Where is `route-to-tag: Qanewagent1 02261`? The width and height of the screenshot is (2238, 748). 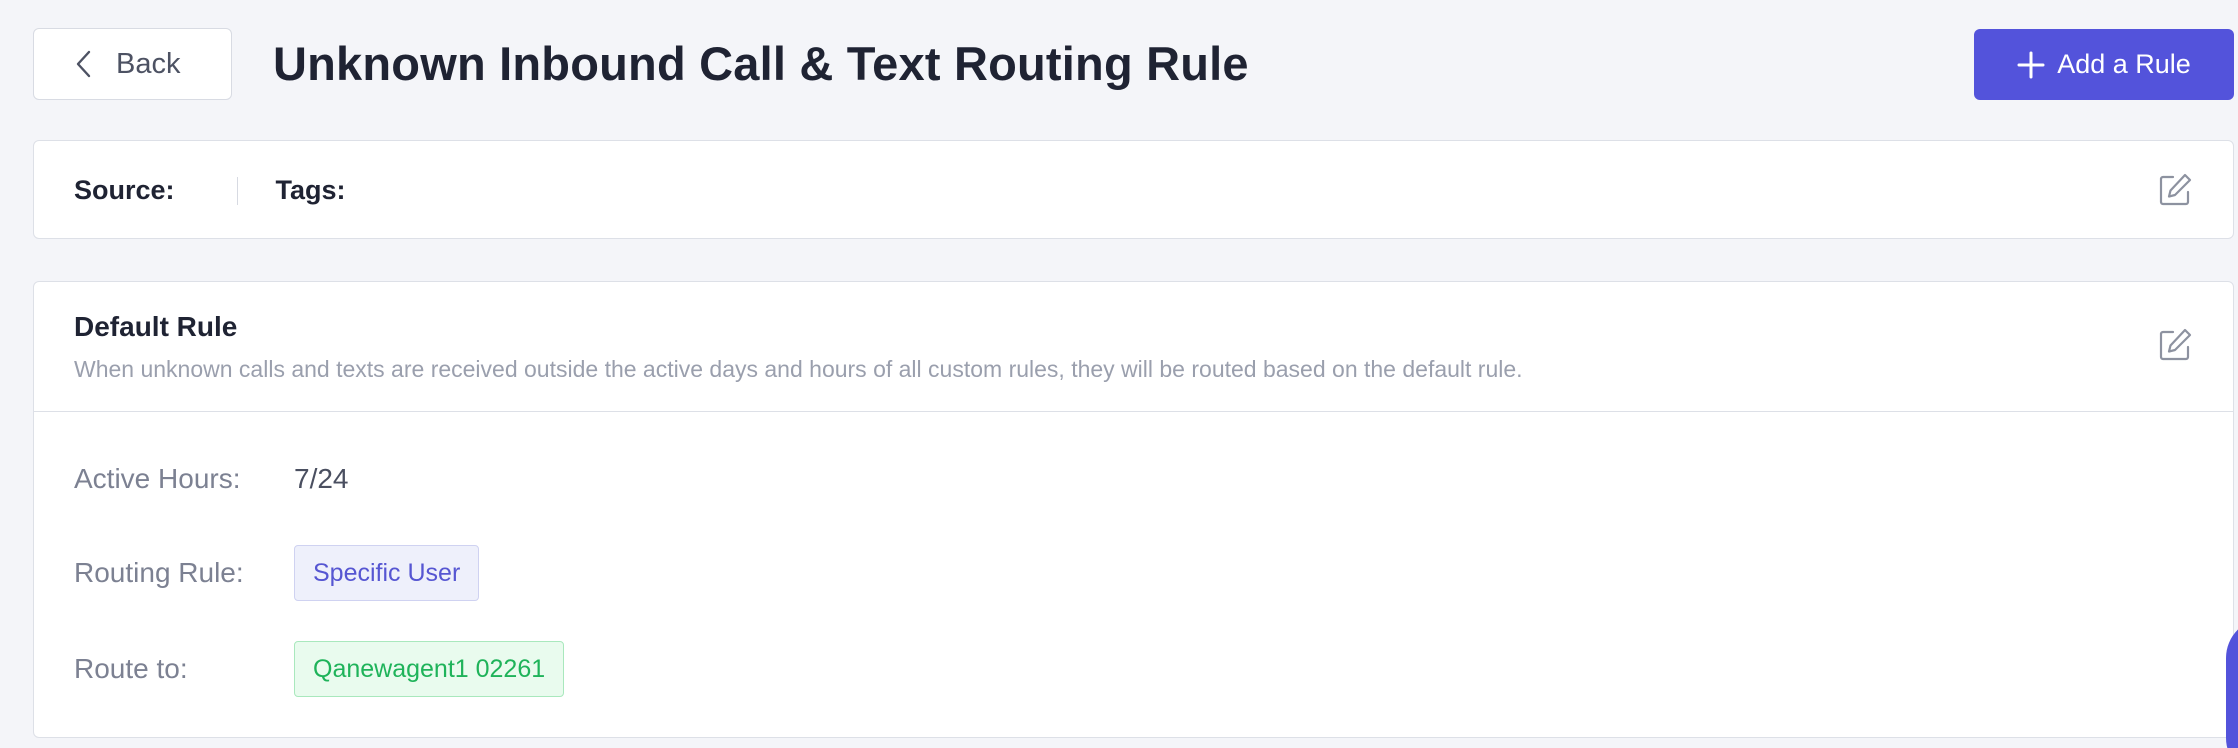 route-to-tag: Qanewagent1 02261 is located at coordinates (429, 669).